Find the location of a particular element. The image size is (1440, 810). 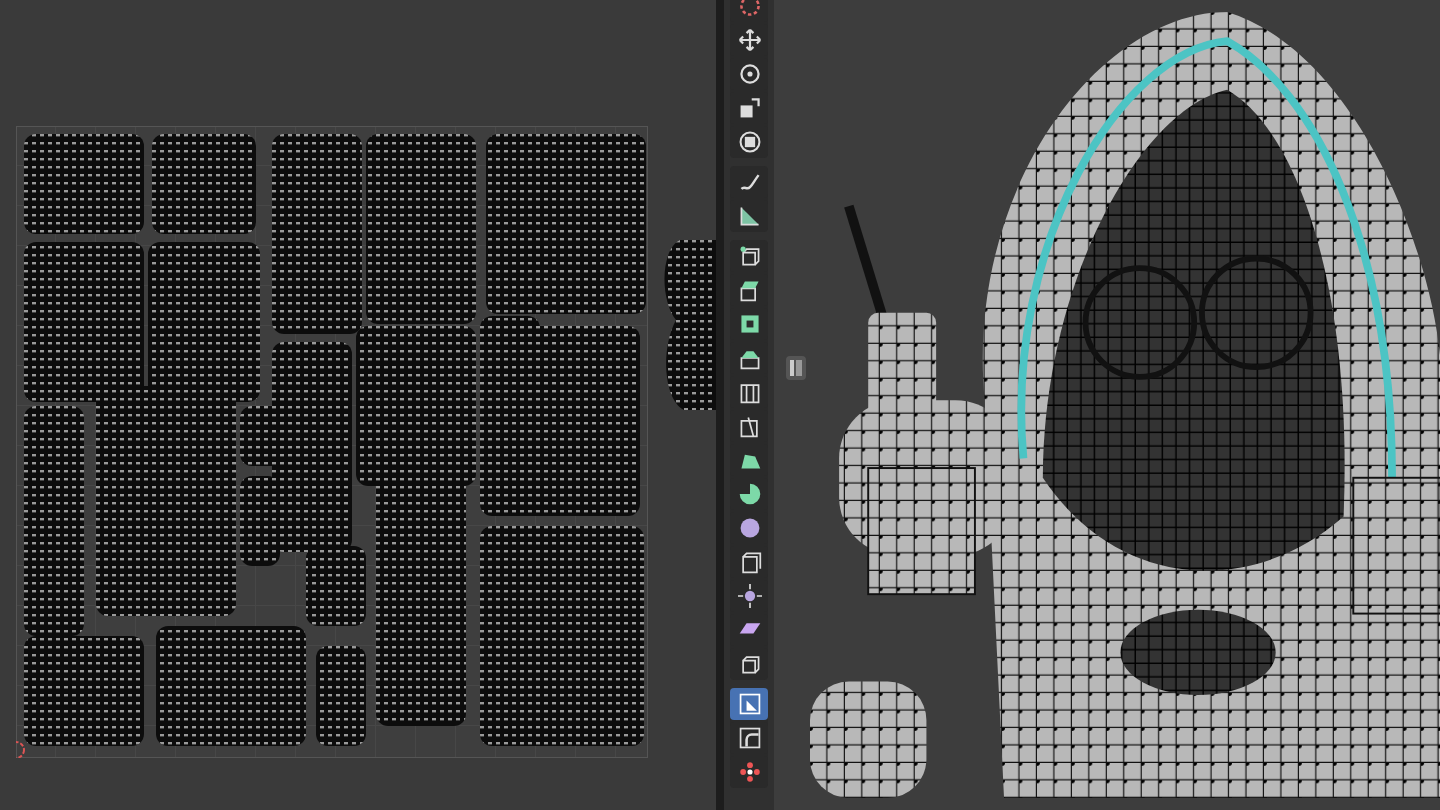

annotate-icon is located at coordinates (749, 182).